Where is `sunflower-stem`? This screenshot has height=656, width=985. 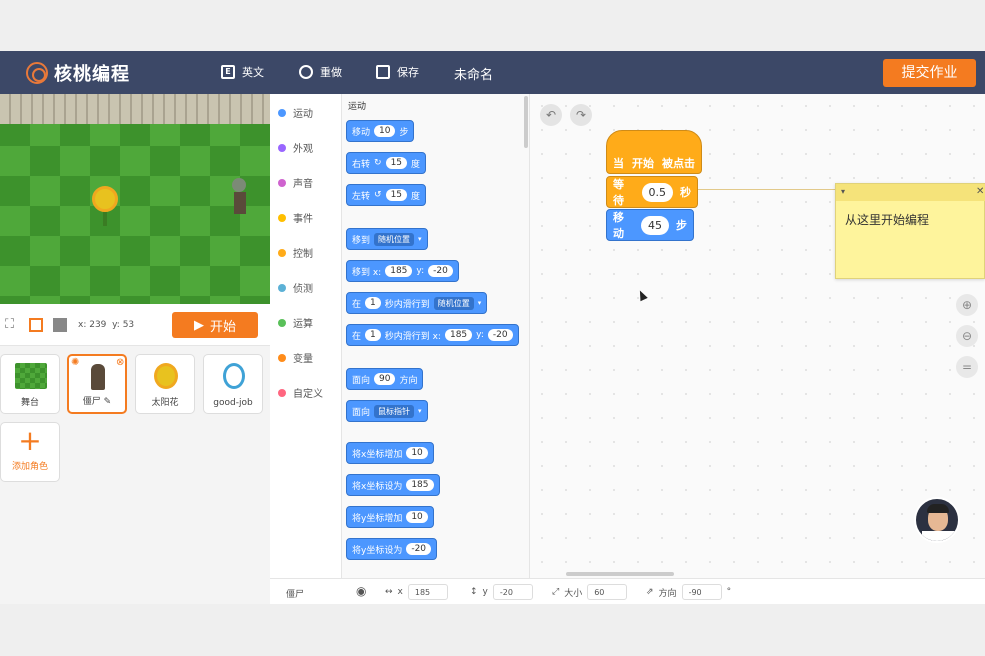 sunflower-stem is located at coordinates (105, 219).